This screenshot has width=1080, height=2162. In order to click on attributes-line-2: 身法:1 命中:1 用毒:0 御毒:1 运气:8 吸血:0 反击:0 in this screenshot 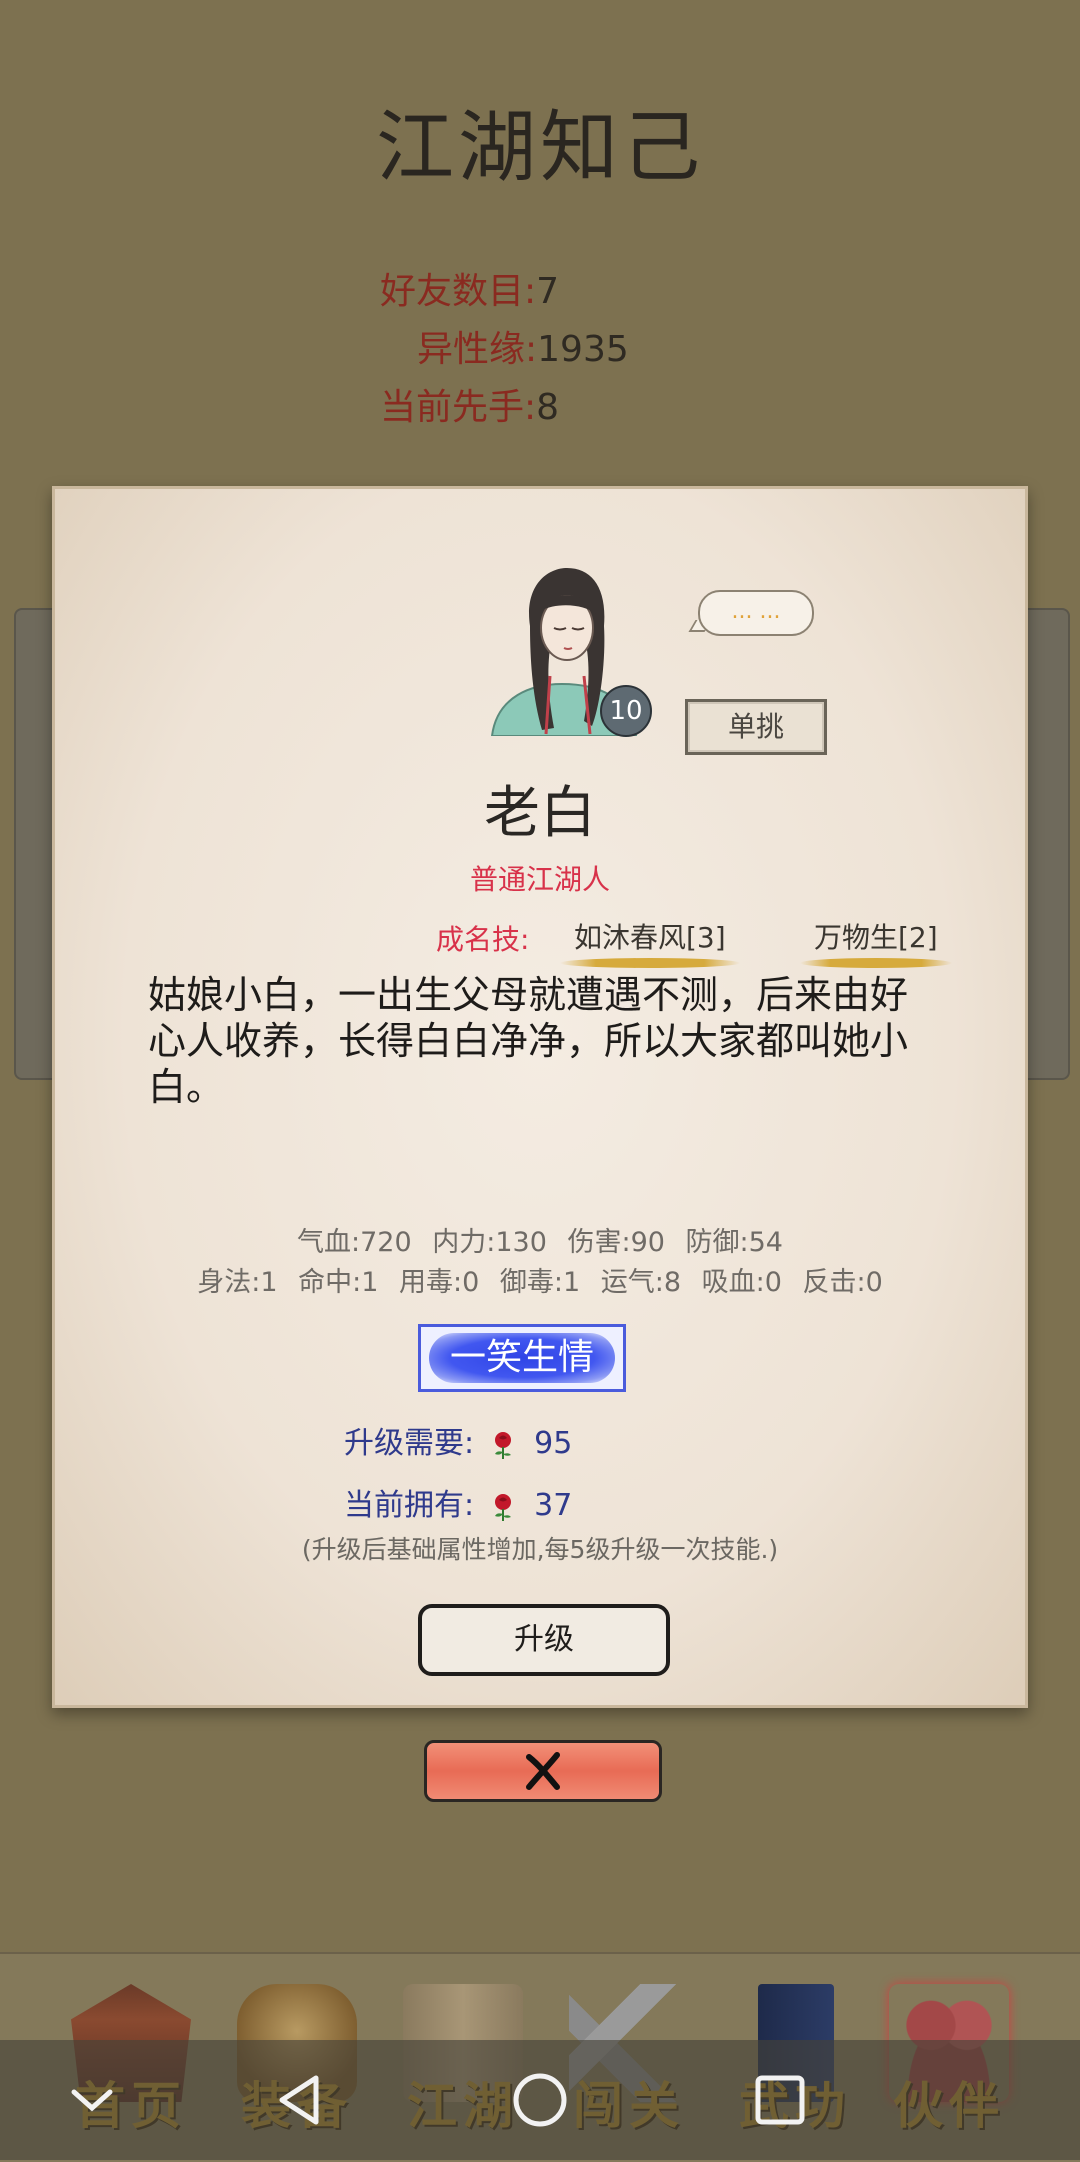, I will do `click(540, 1279)`.